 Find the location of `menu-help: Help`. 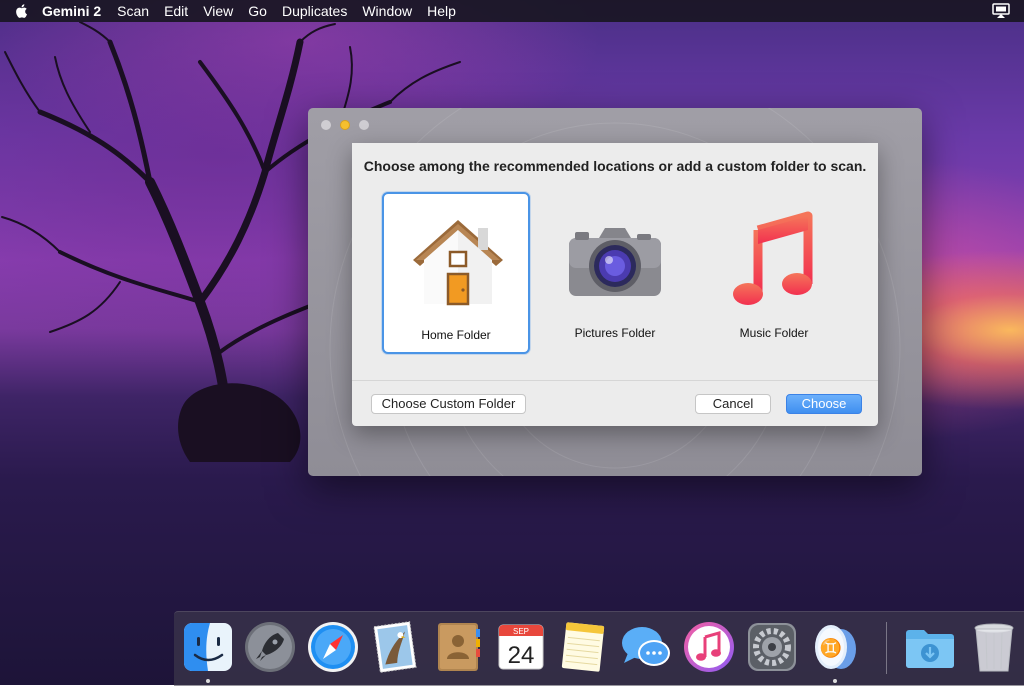

menu-help: Help is located at coordinates (441, 11).